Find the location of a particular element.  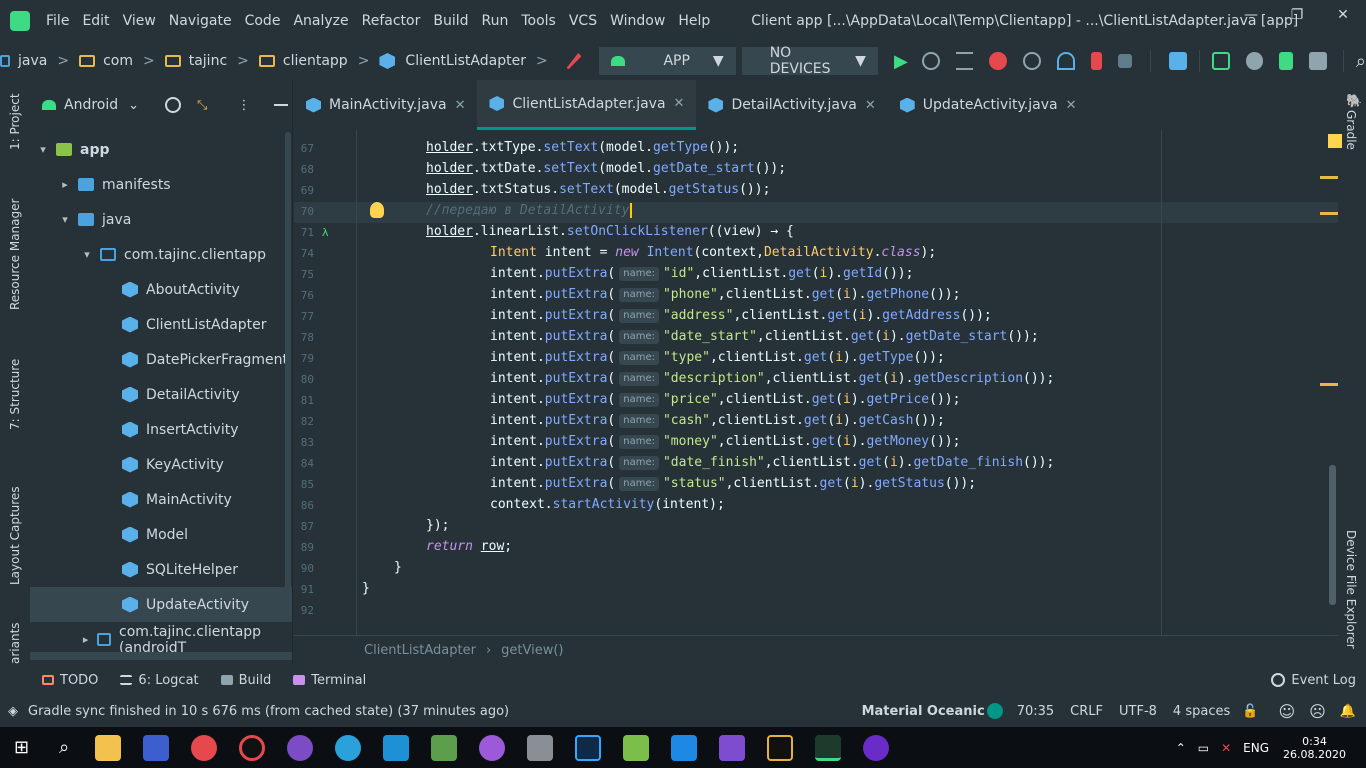

record-icon is located at coordinates (252, 747).